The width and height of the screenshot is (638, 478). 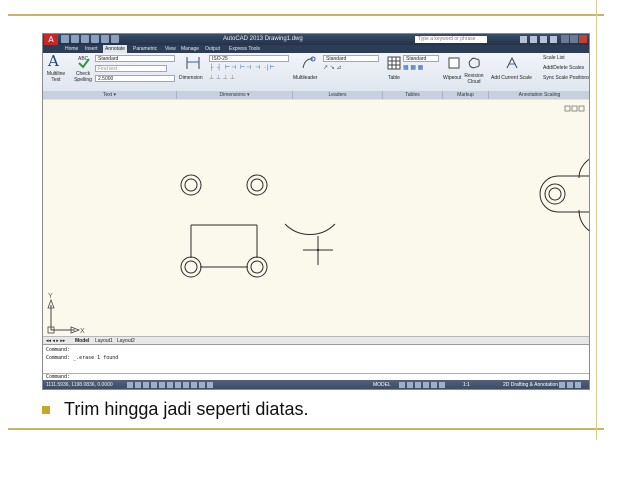 What do you see at coordinates (110, 95) in the screenshot?
I see `text-panel-label: Text ▾` at bounding box center [110, 95].